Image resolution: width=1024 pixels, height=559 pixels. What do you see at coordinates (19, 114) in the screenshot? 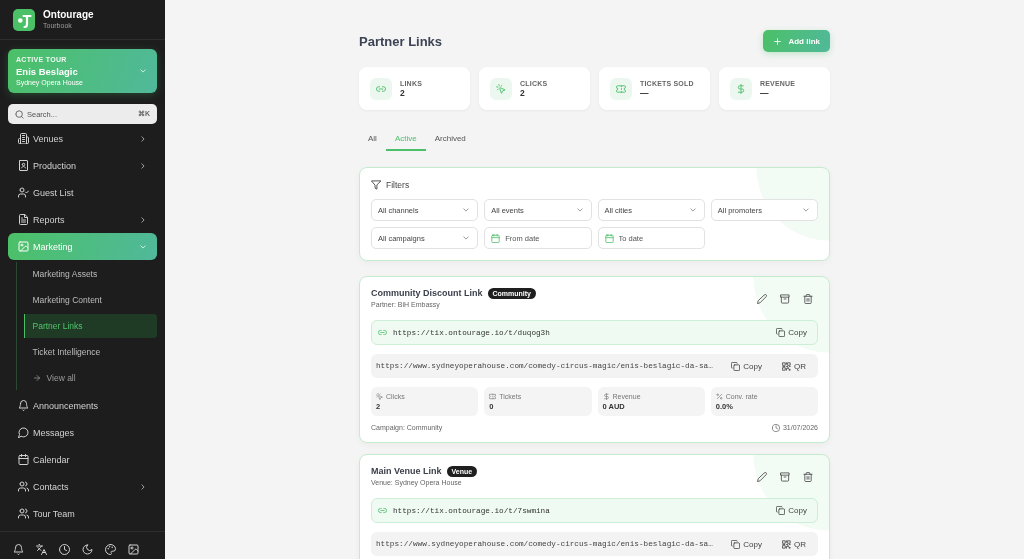
I see `search-icon` at bounding box center [19, 114].